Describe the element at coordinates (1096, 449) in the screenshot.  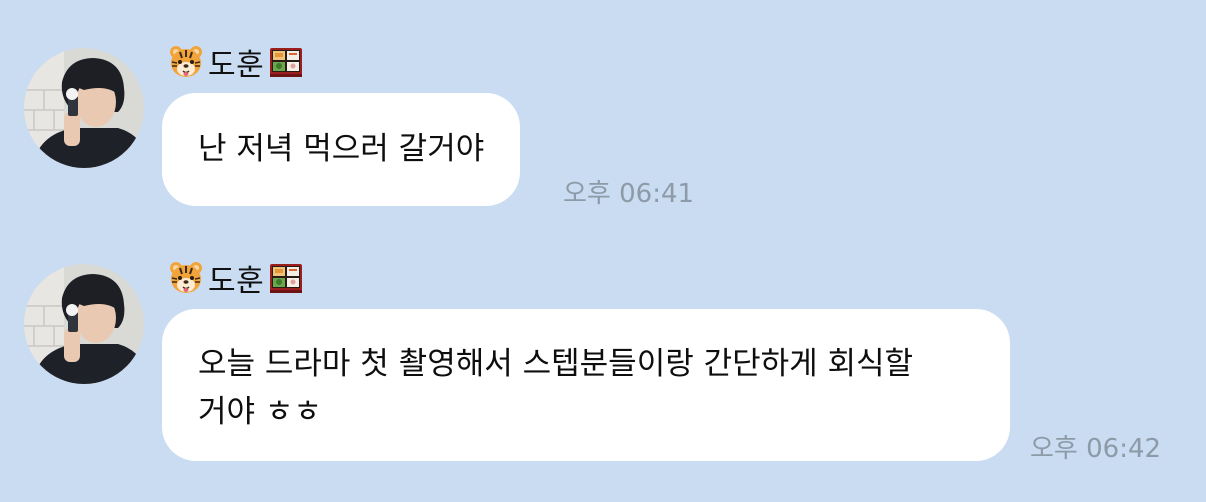
I see `message-time: 오후 06:42` at that location.